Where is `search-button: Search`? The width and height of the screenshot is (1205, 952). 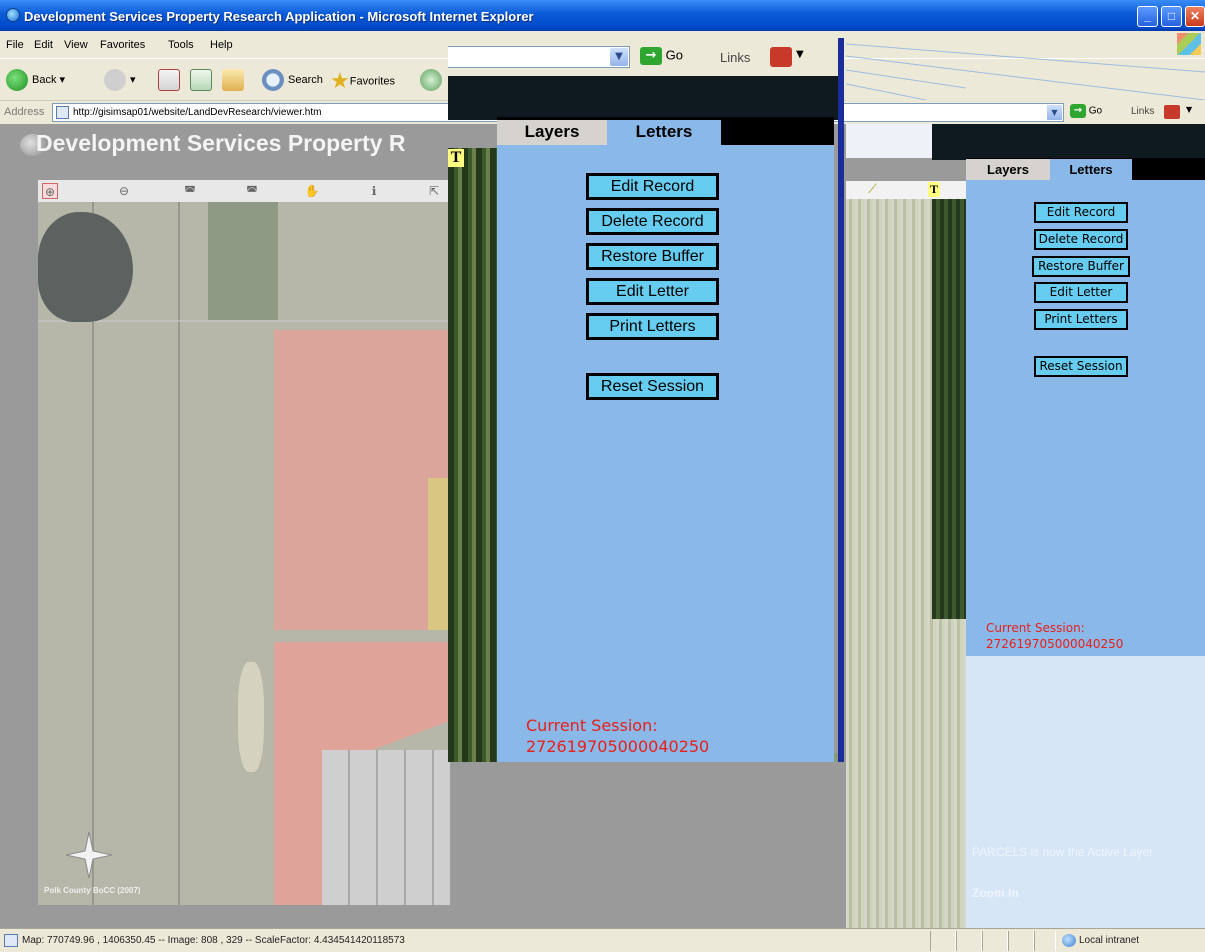 search-button: Search is located at coordinates (292, 80).